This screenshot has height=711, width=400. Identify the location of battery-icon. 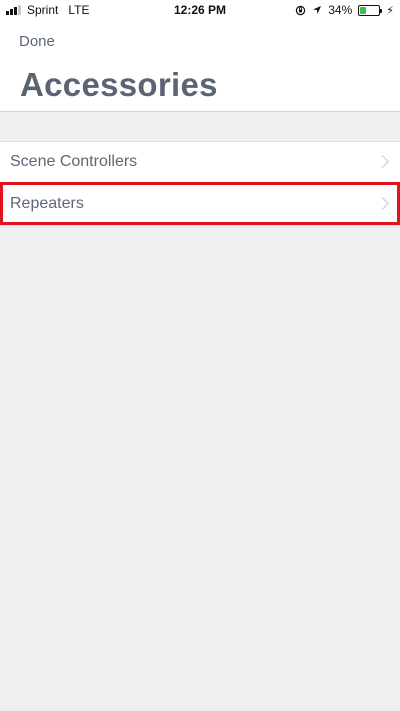
(370, 10).